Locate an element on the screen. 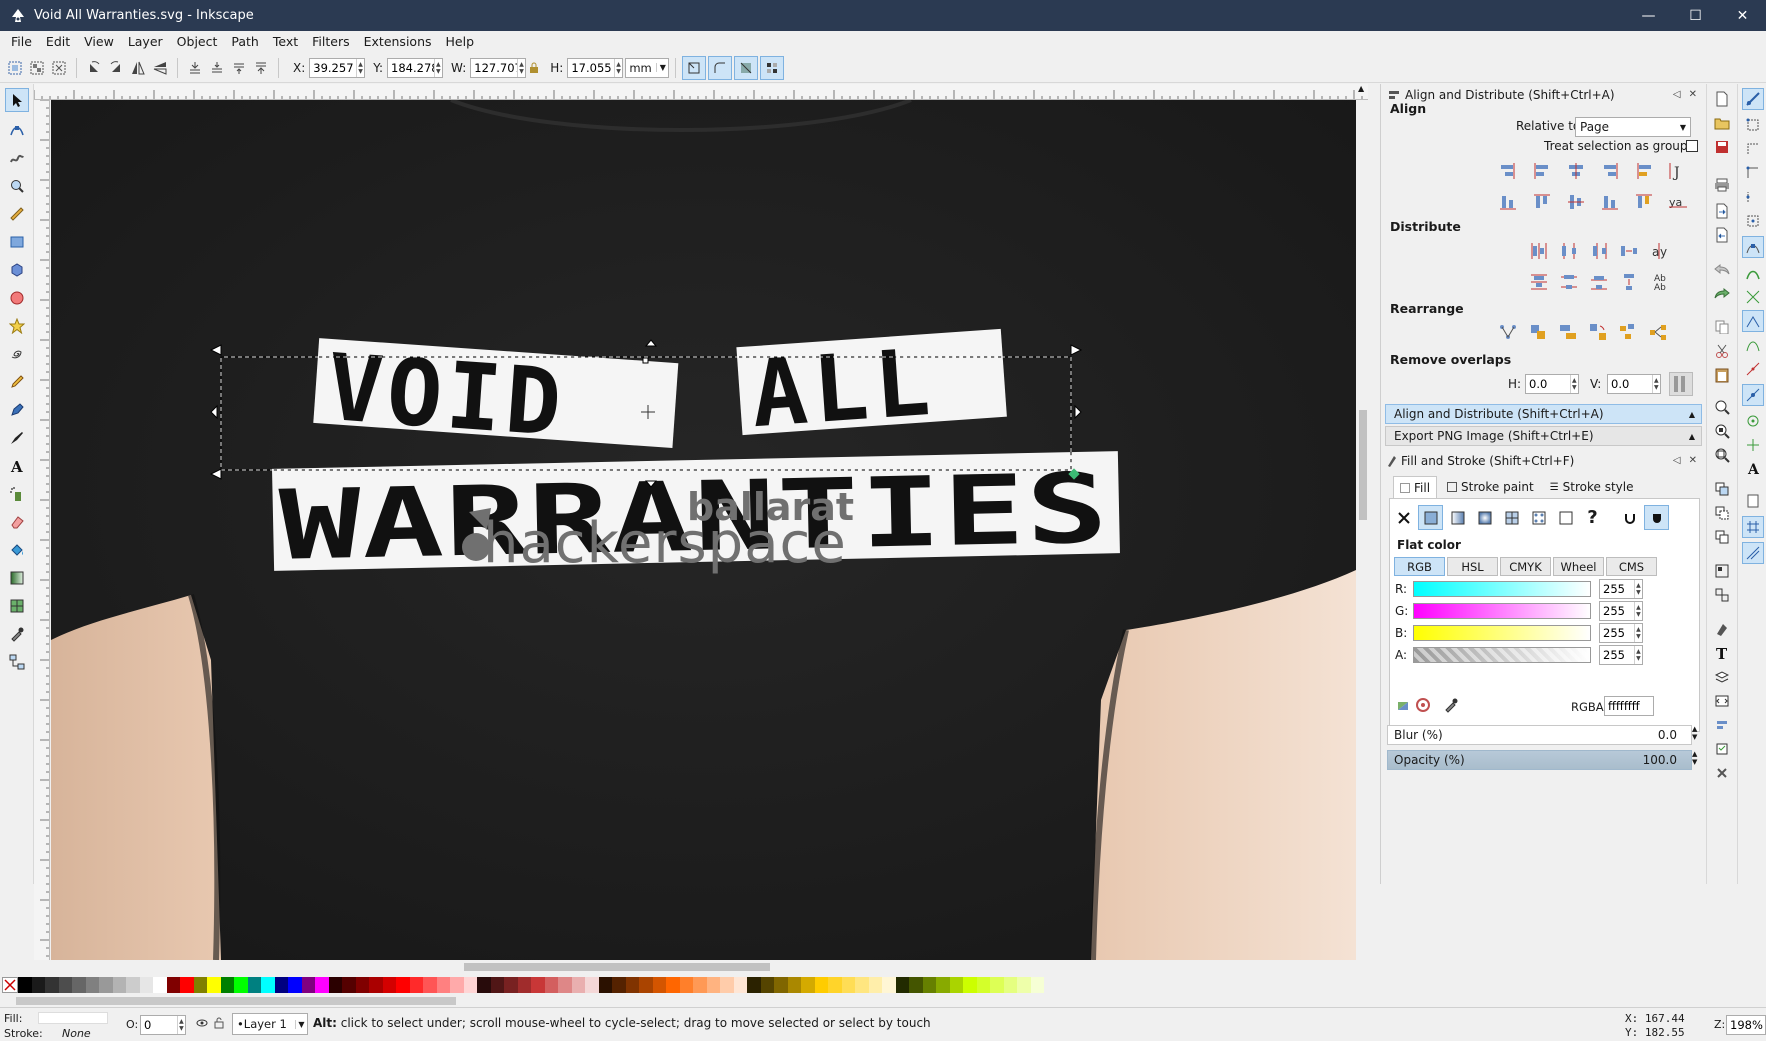  spray-tool-icon is located at coordinates (17, 494).